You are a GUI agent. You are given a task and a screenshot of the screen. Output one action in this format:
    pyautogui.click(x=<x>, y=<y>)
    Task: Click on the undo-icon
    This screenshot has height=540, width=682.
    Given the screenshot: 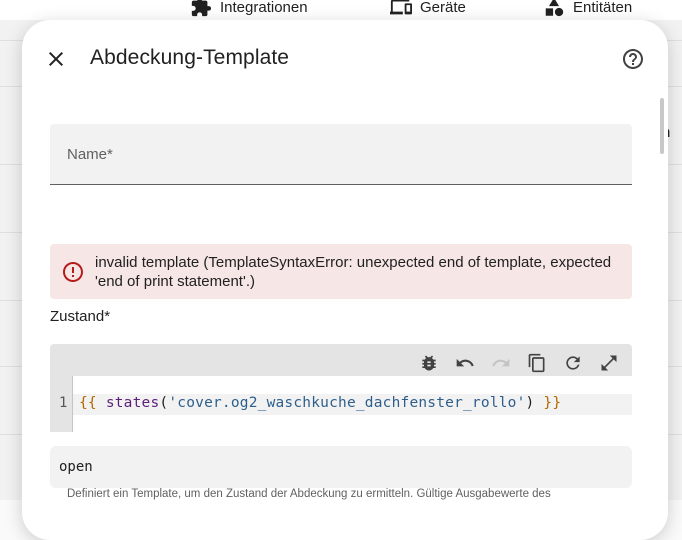 What is the action you would take?
    pyautogui.click(x=465, y=362)
    